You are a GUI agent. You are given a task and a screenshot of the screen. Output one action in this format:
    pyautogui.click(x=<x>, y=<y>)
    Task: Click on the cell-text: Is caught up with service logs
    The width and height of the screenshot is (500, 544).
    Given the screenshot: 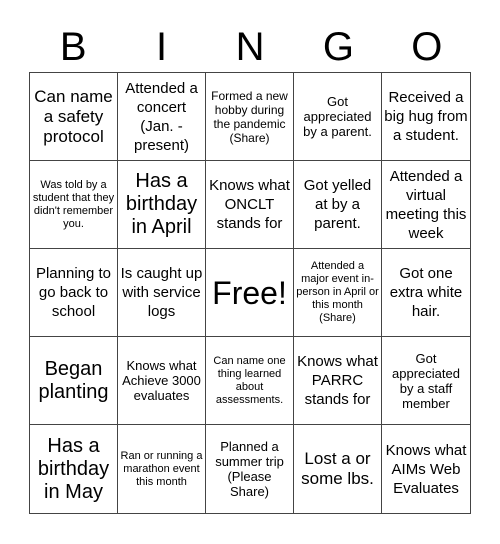 What is the action you would take?
    pyautogui.click(x=161, y=292)
    